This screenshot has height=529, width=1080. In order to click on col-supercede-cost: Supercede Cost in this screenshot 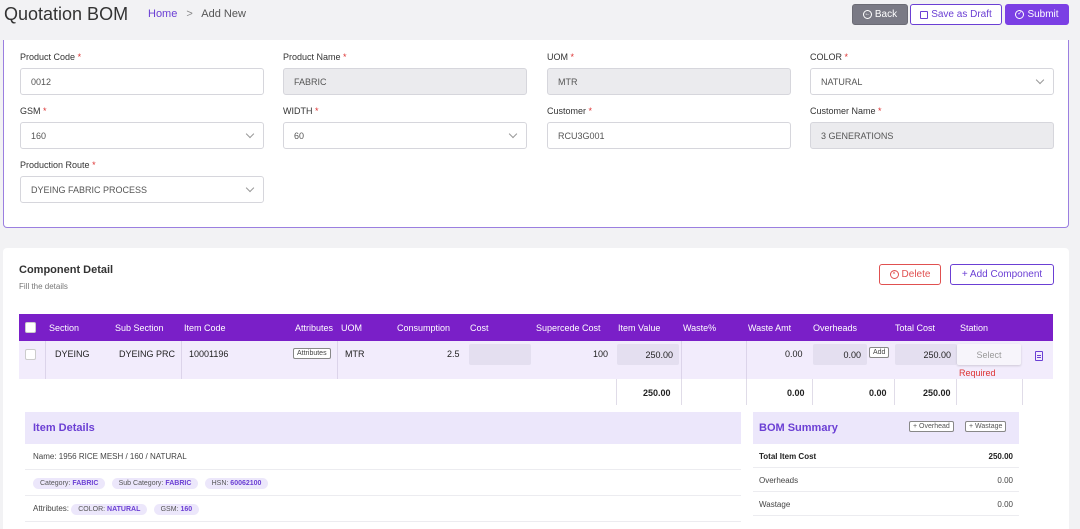, I will do `click(568, 328)`.